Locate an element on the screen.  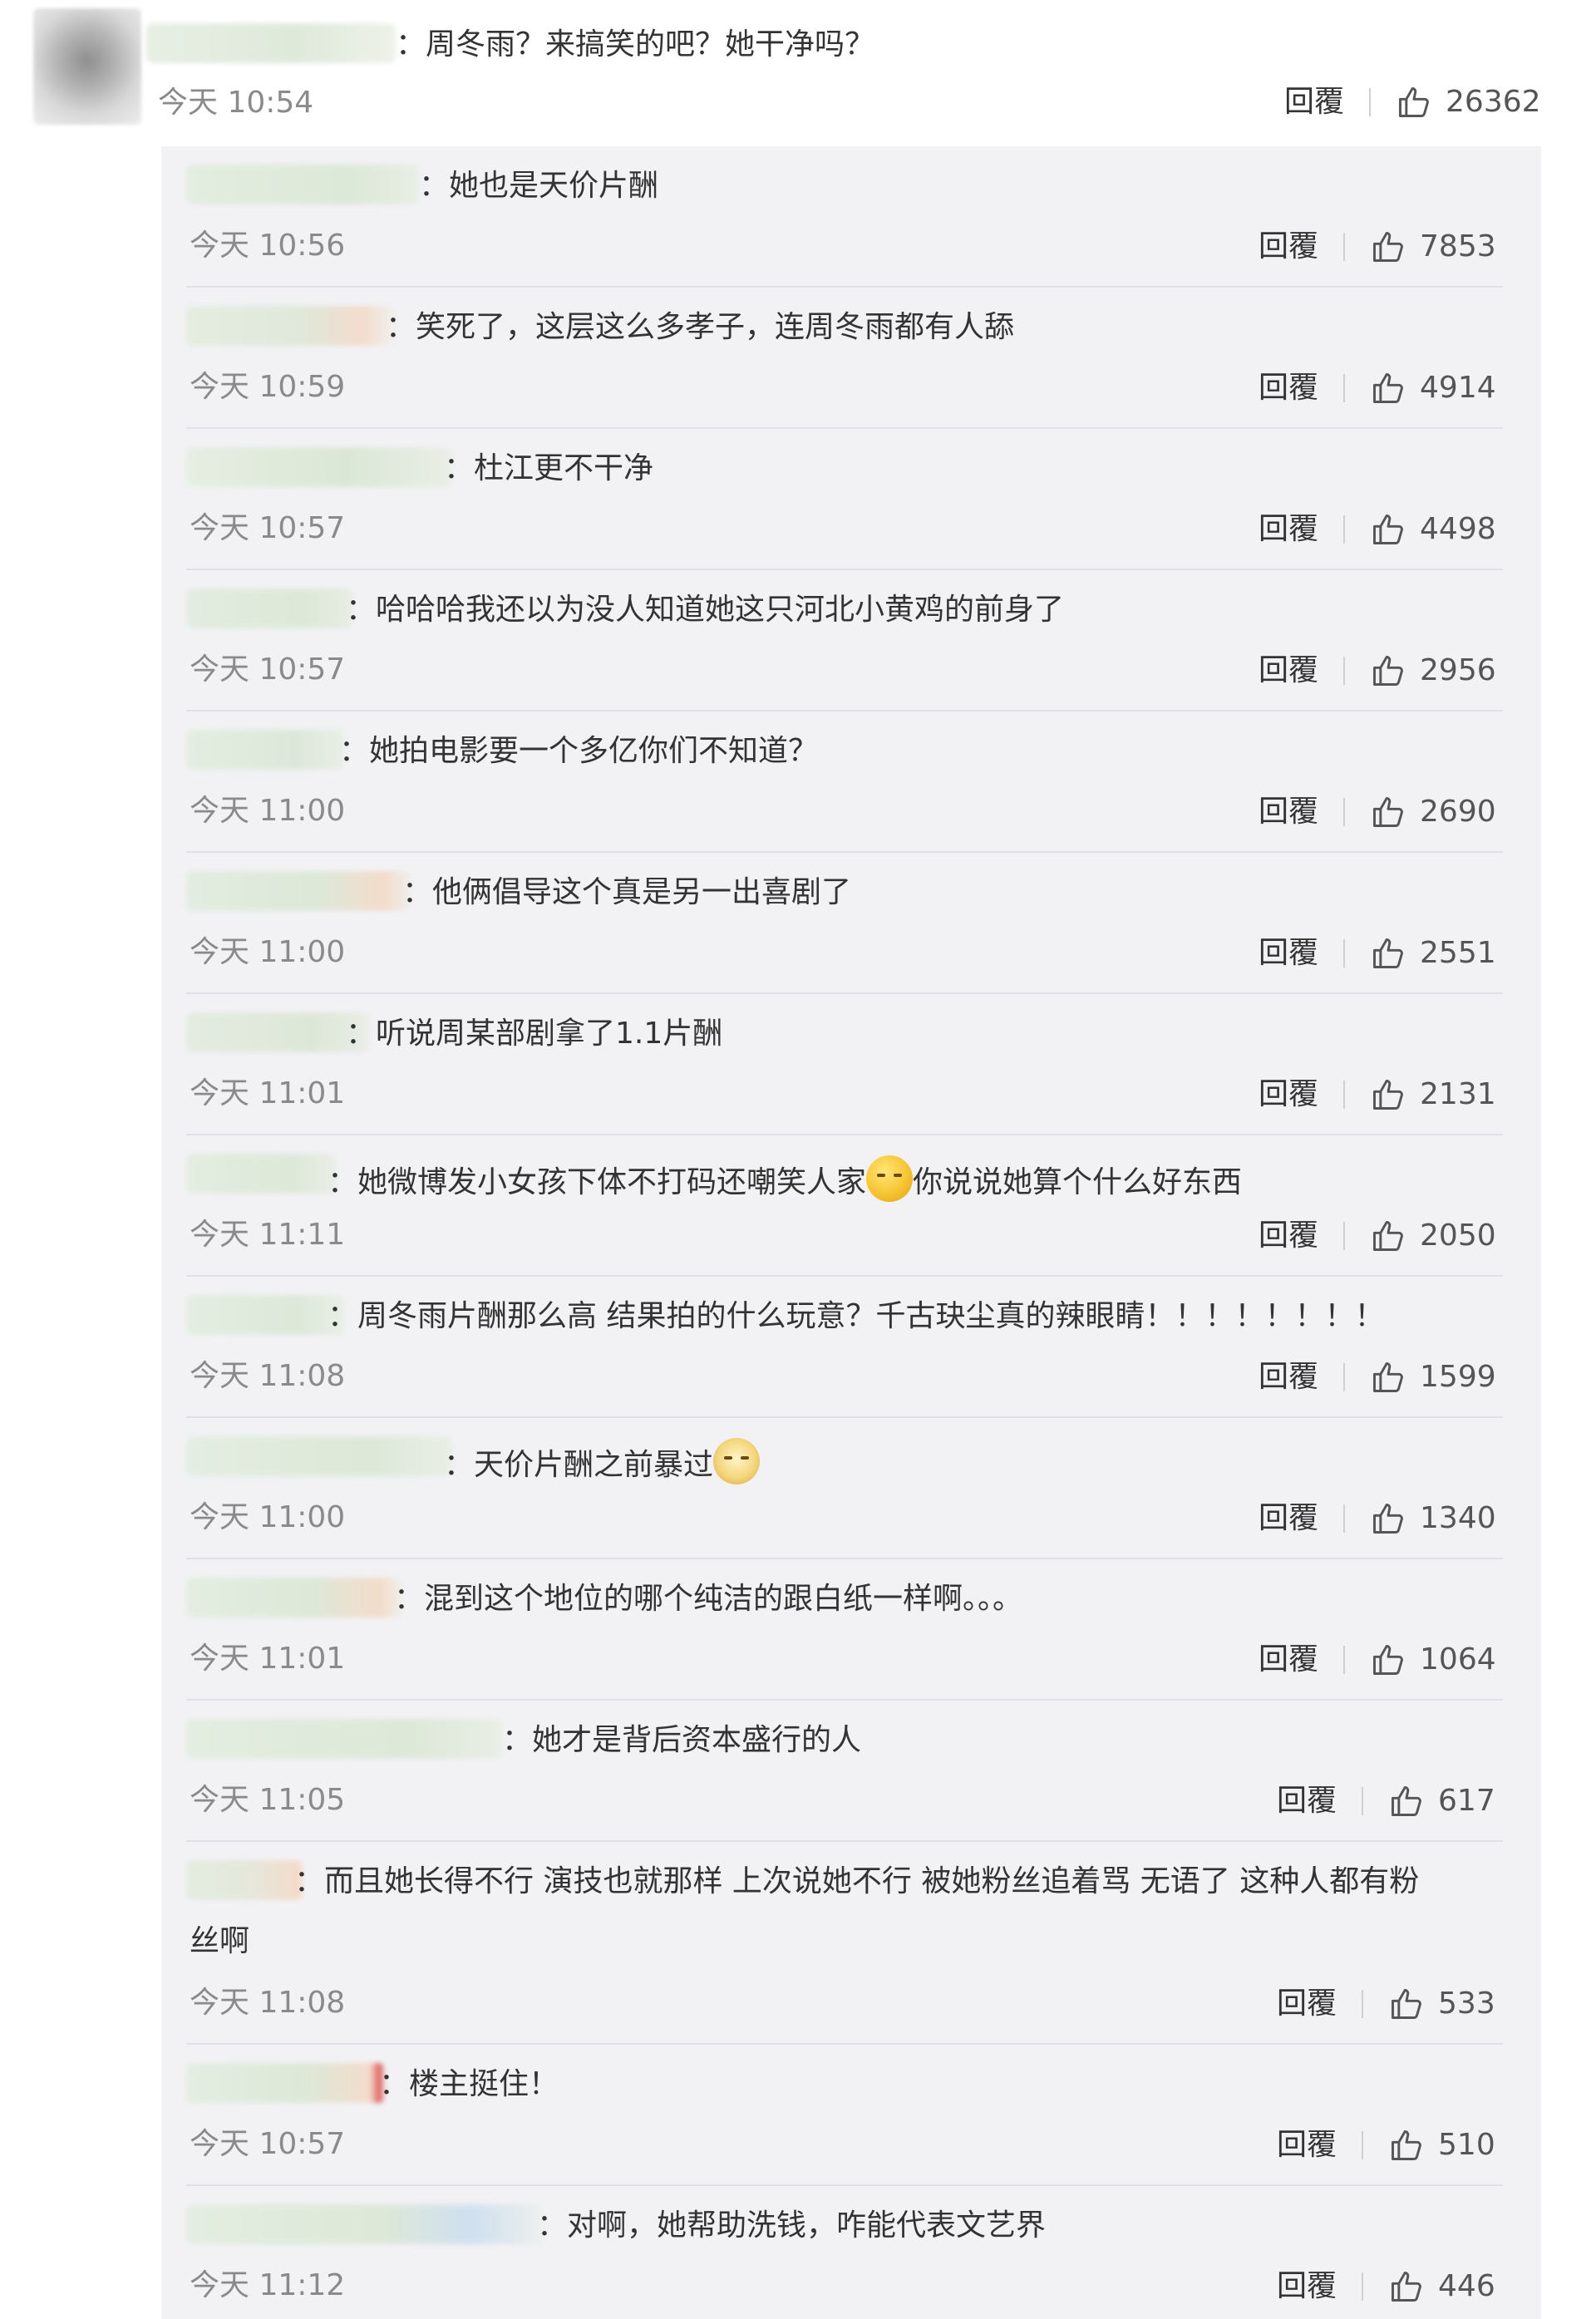
reply-text: ：混到这个地位的哪个纯洁的跟白纸一样啊。。。 is located at coordinates (708, 1599).